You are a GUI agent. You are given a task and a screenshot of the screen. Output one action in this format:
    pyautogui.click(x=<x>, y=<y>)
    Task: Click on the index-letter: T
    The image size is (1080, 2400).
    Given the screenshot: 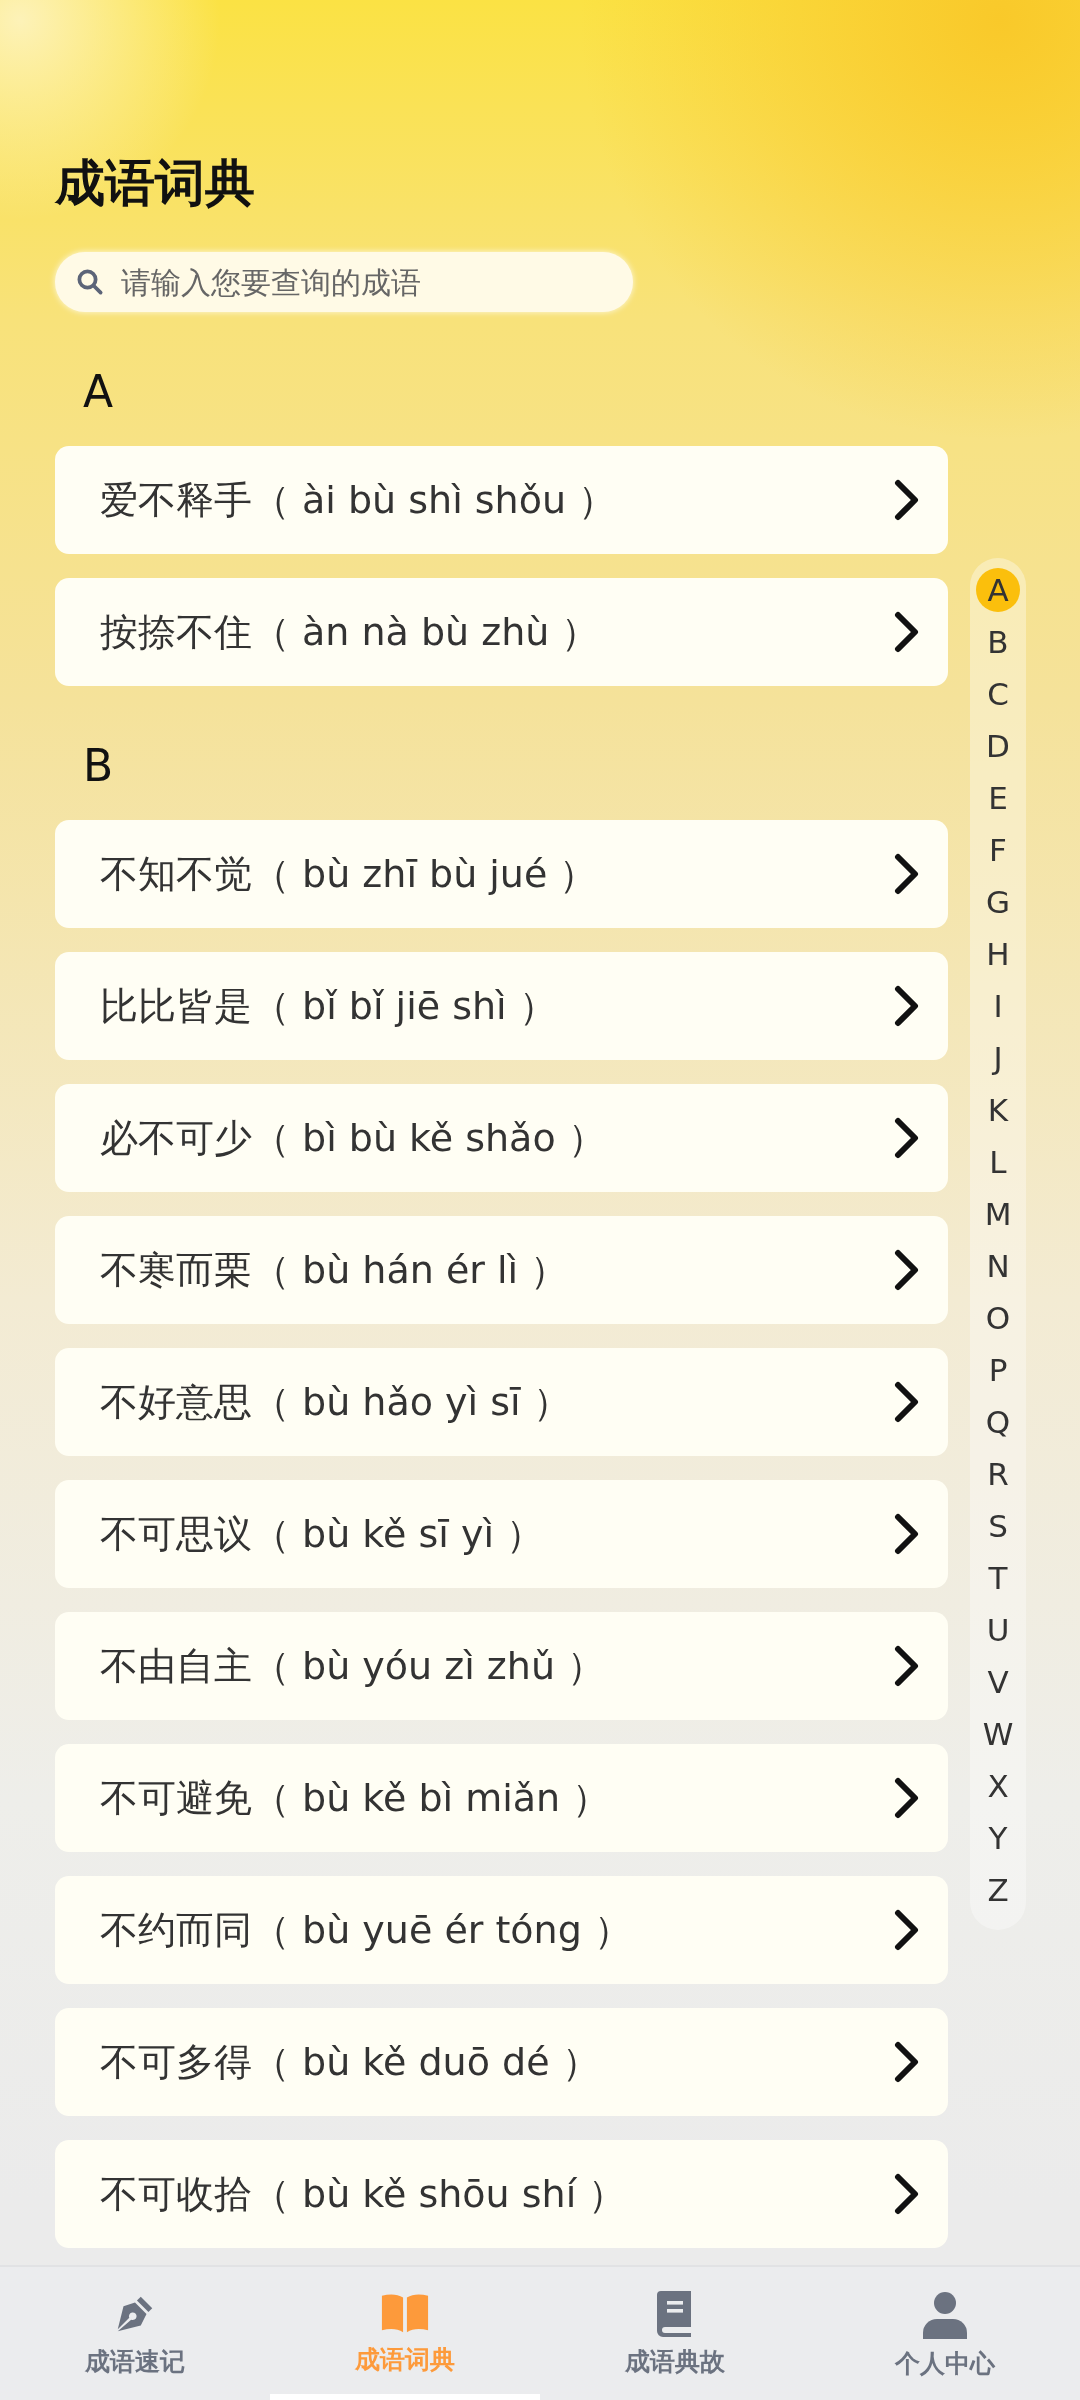 What is the action you would take?
    pyautogui.click(x=998, y=1578)
    